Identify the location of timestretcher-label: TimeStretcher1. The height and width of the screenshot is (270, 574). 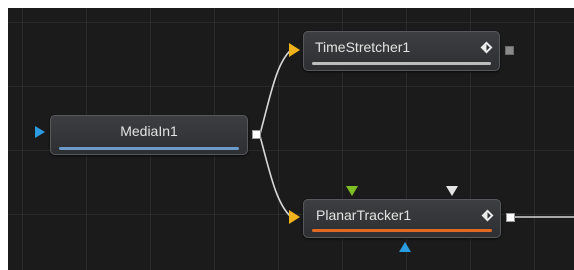
(363, 47).